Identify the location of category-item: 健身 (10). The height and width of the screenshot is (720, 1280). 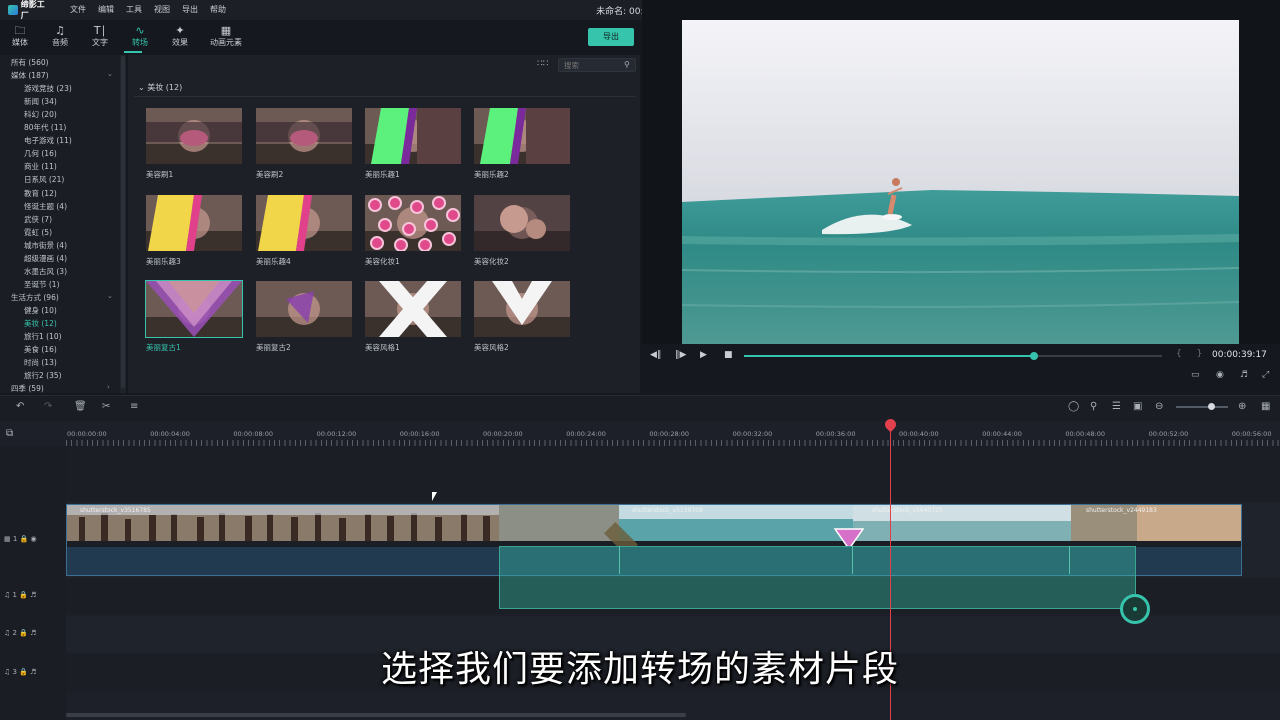
(40, 310).